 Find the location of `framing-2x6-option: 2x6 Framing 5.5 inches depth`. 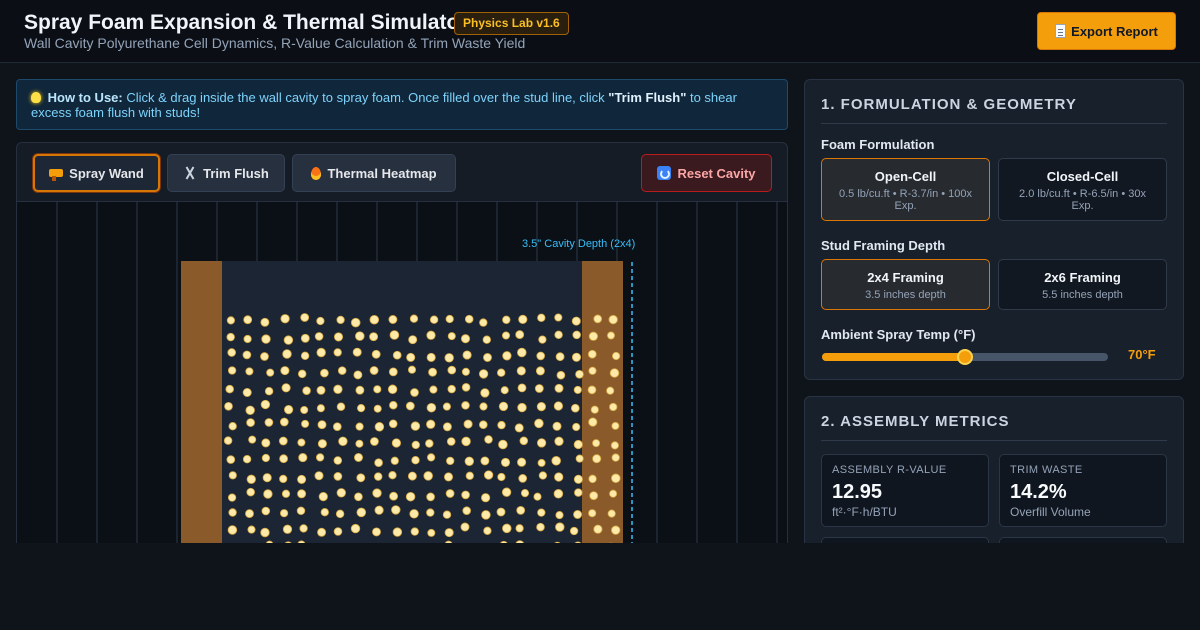

framing-2x6-option: 2x6 Framing 5.5 inches depth is located at coordinates (1082, 284).